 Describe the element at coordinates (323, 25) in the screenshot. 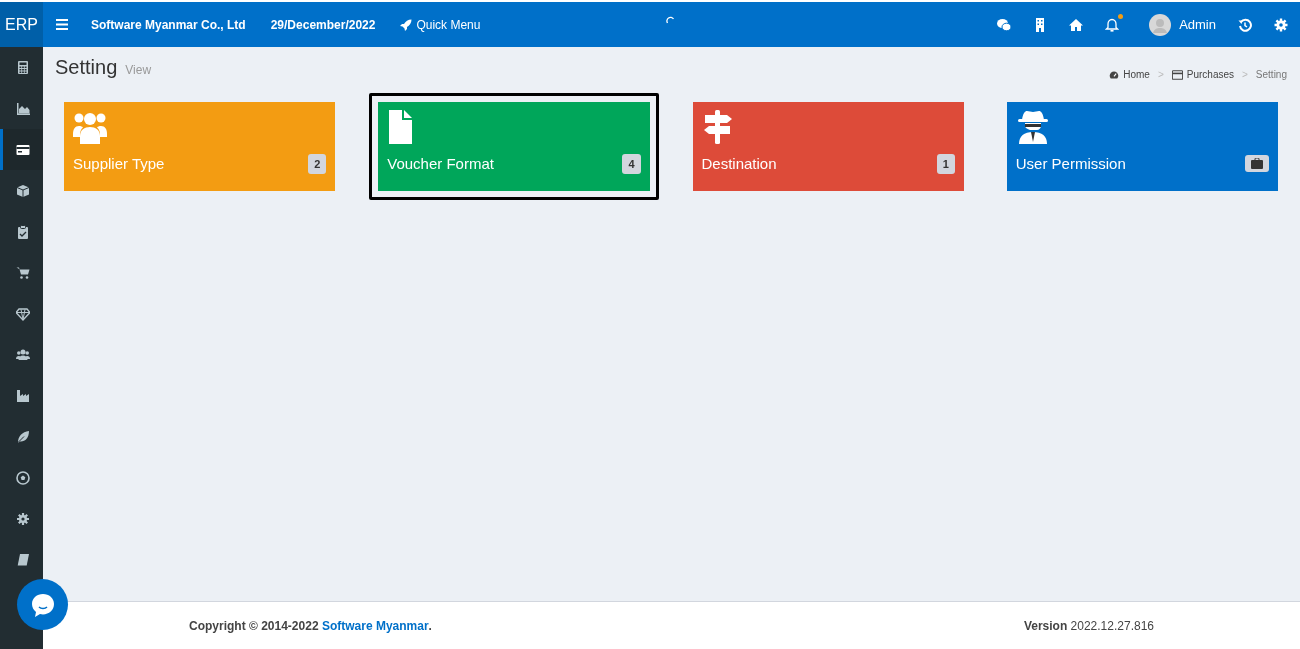

I see `date-label: 29/December/2022` at that location.